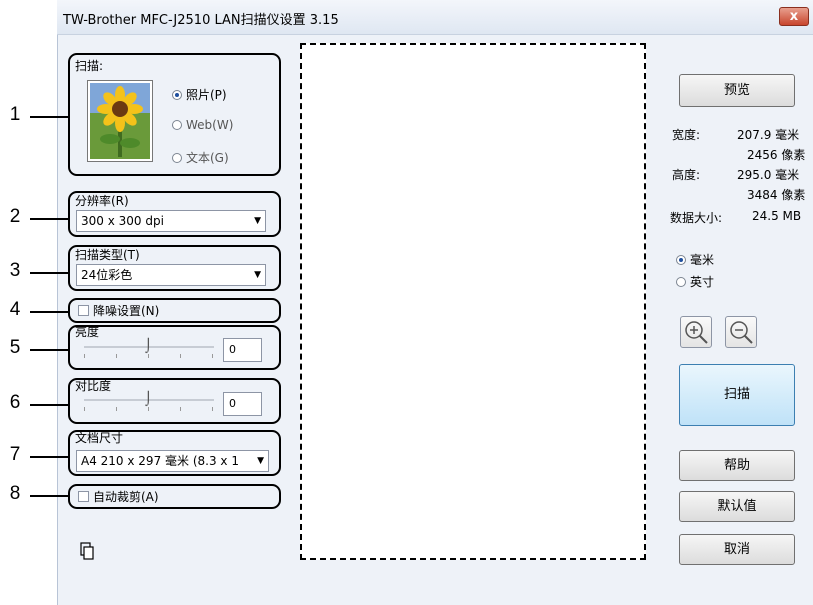 This screenshot has height=605, width=813. Describe the element at coordinates (126, 311) in the screenshot. I see `noise-reduction-label: 降噪设置(N)` at that location.